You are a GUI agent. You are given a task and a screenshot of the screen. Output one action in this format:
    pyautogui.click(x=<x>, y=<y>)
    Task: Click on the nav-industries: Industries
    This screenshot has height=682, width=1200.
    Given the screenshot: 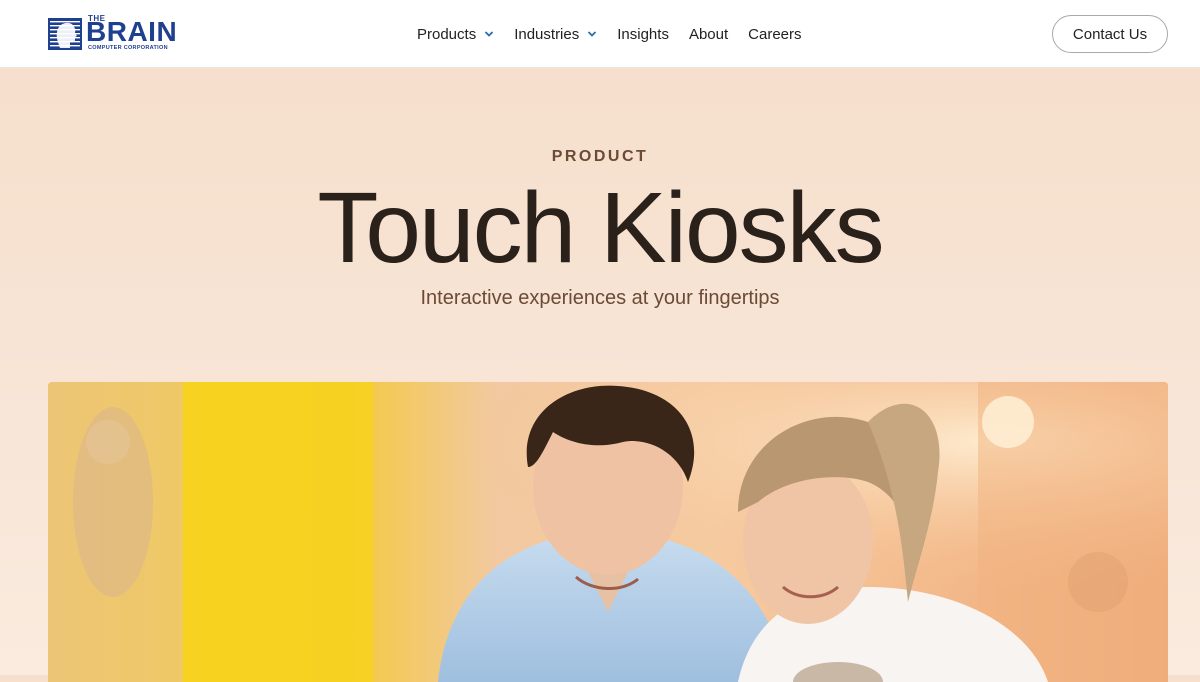 What is the action you would take?
    pyautogui.click(x=555, y=34)
    